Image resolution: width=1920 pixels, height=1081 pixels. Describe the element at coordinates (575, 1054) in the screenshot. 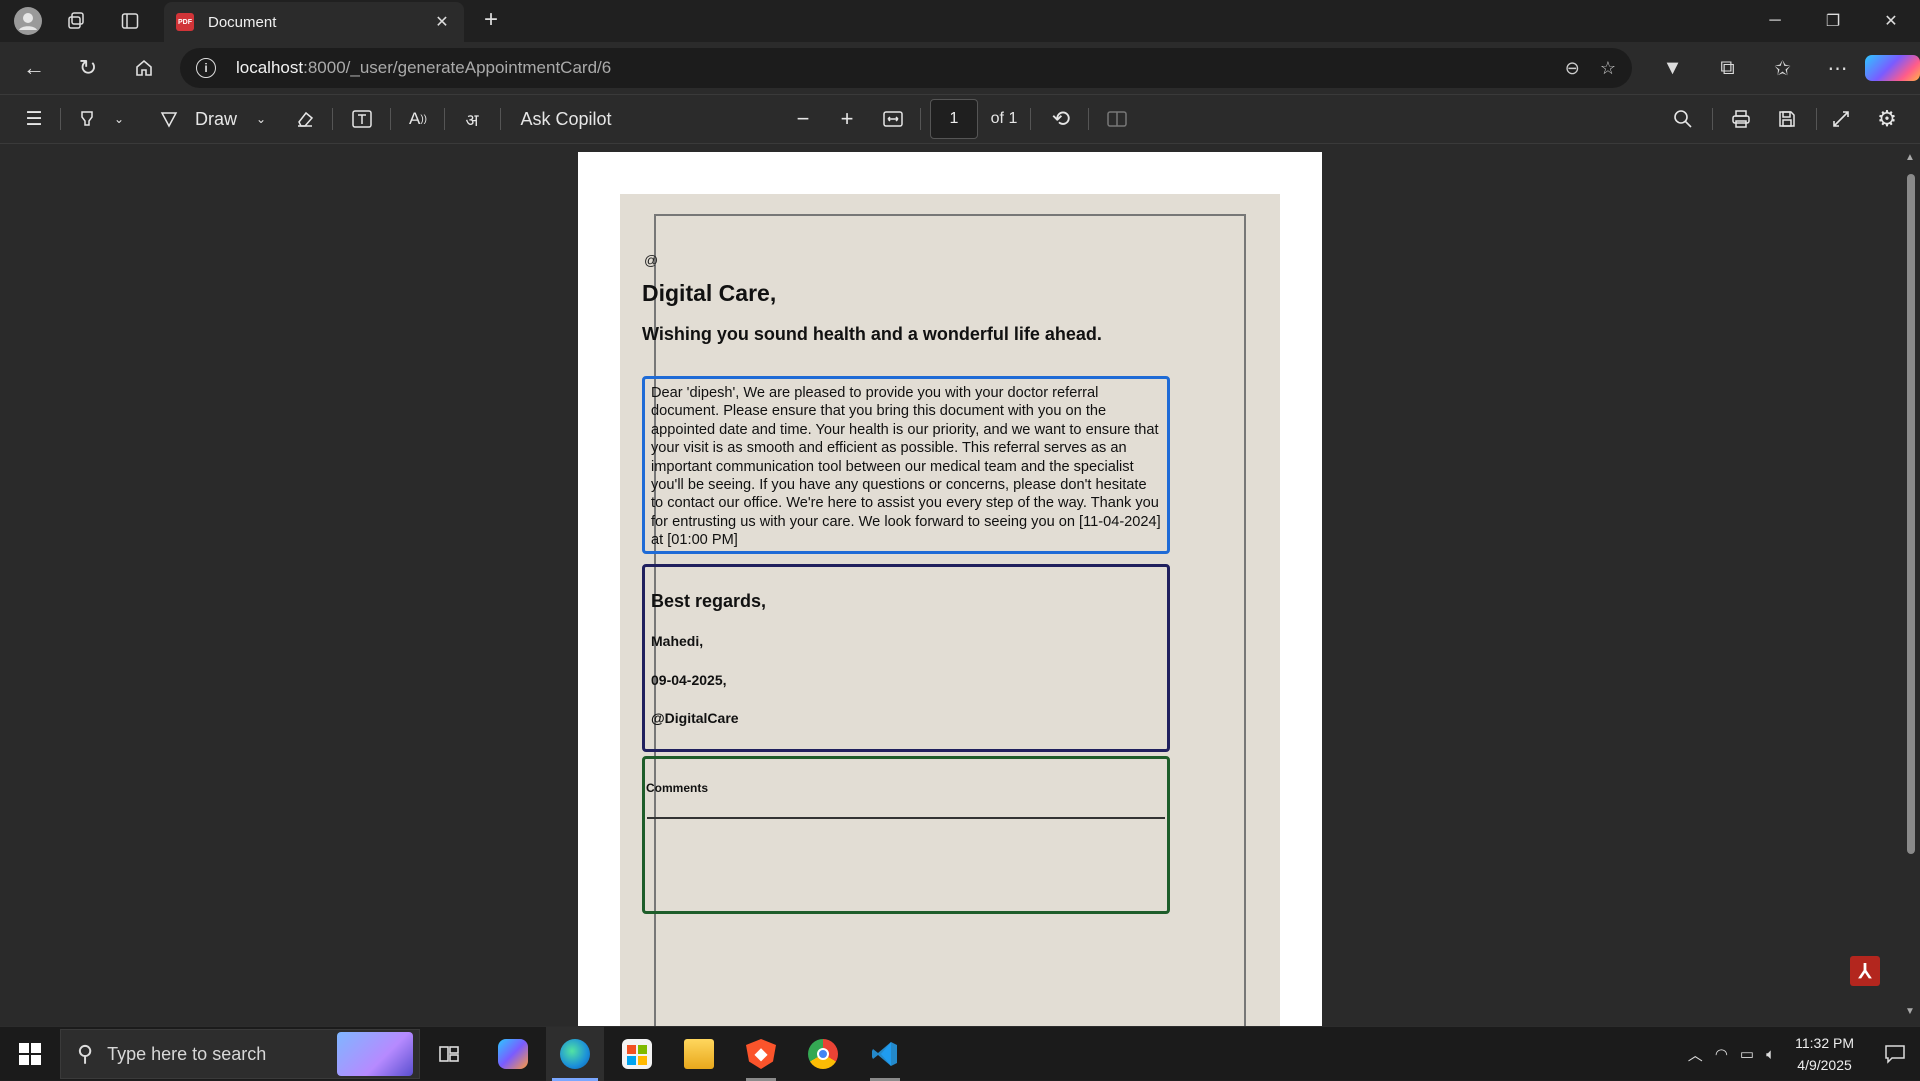

I see `edge-taskbar-icon` at that location.